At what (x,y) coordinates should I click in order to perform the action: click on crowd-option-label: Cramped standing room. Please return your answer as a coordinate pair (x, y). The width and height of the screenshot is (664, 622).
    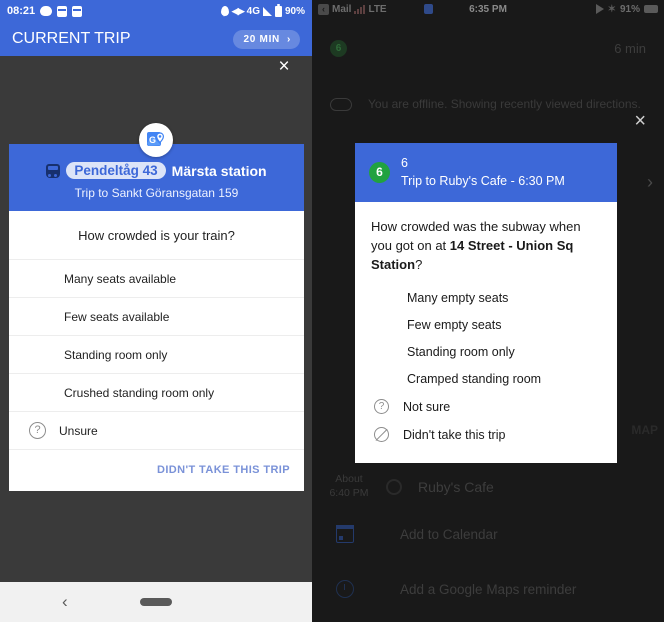
    Looking at the image, I should click on (474, 379).